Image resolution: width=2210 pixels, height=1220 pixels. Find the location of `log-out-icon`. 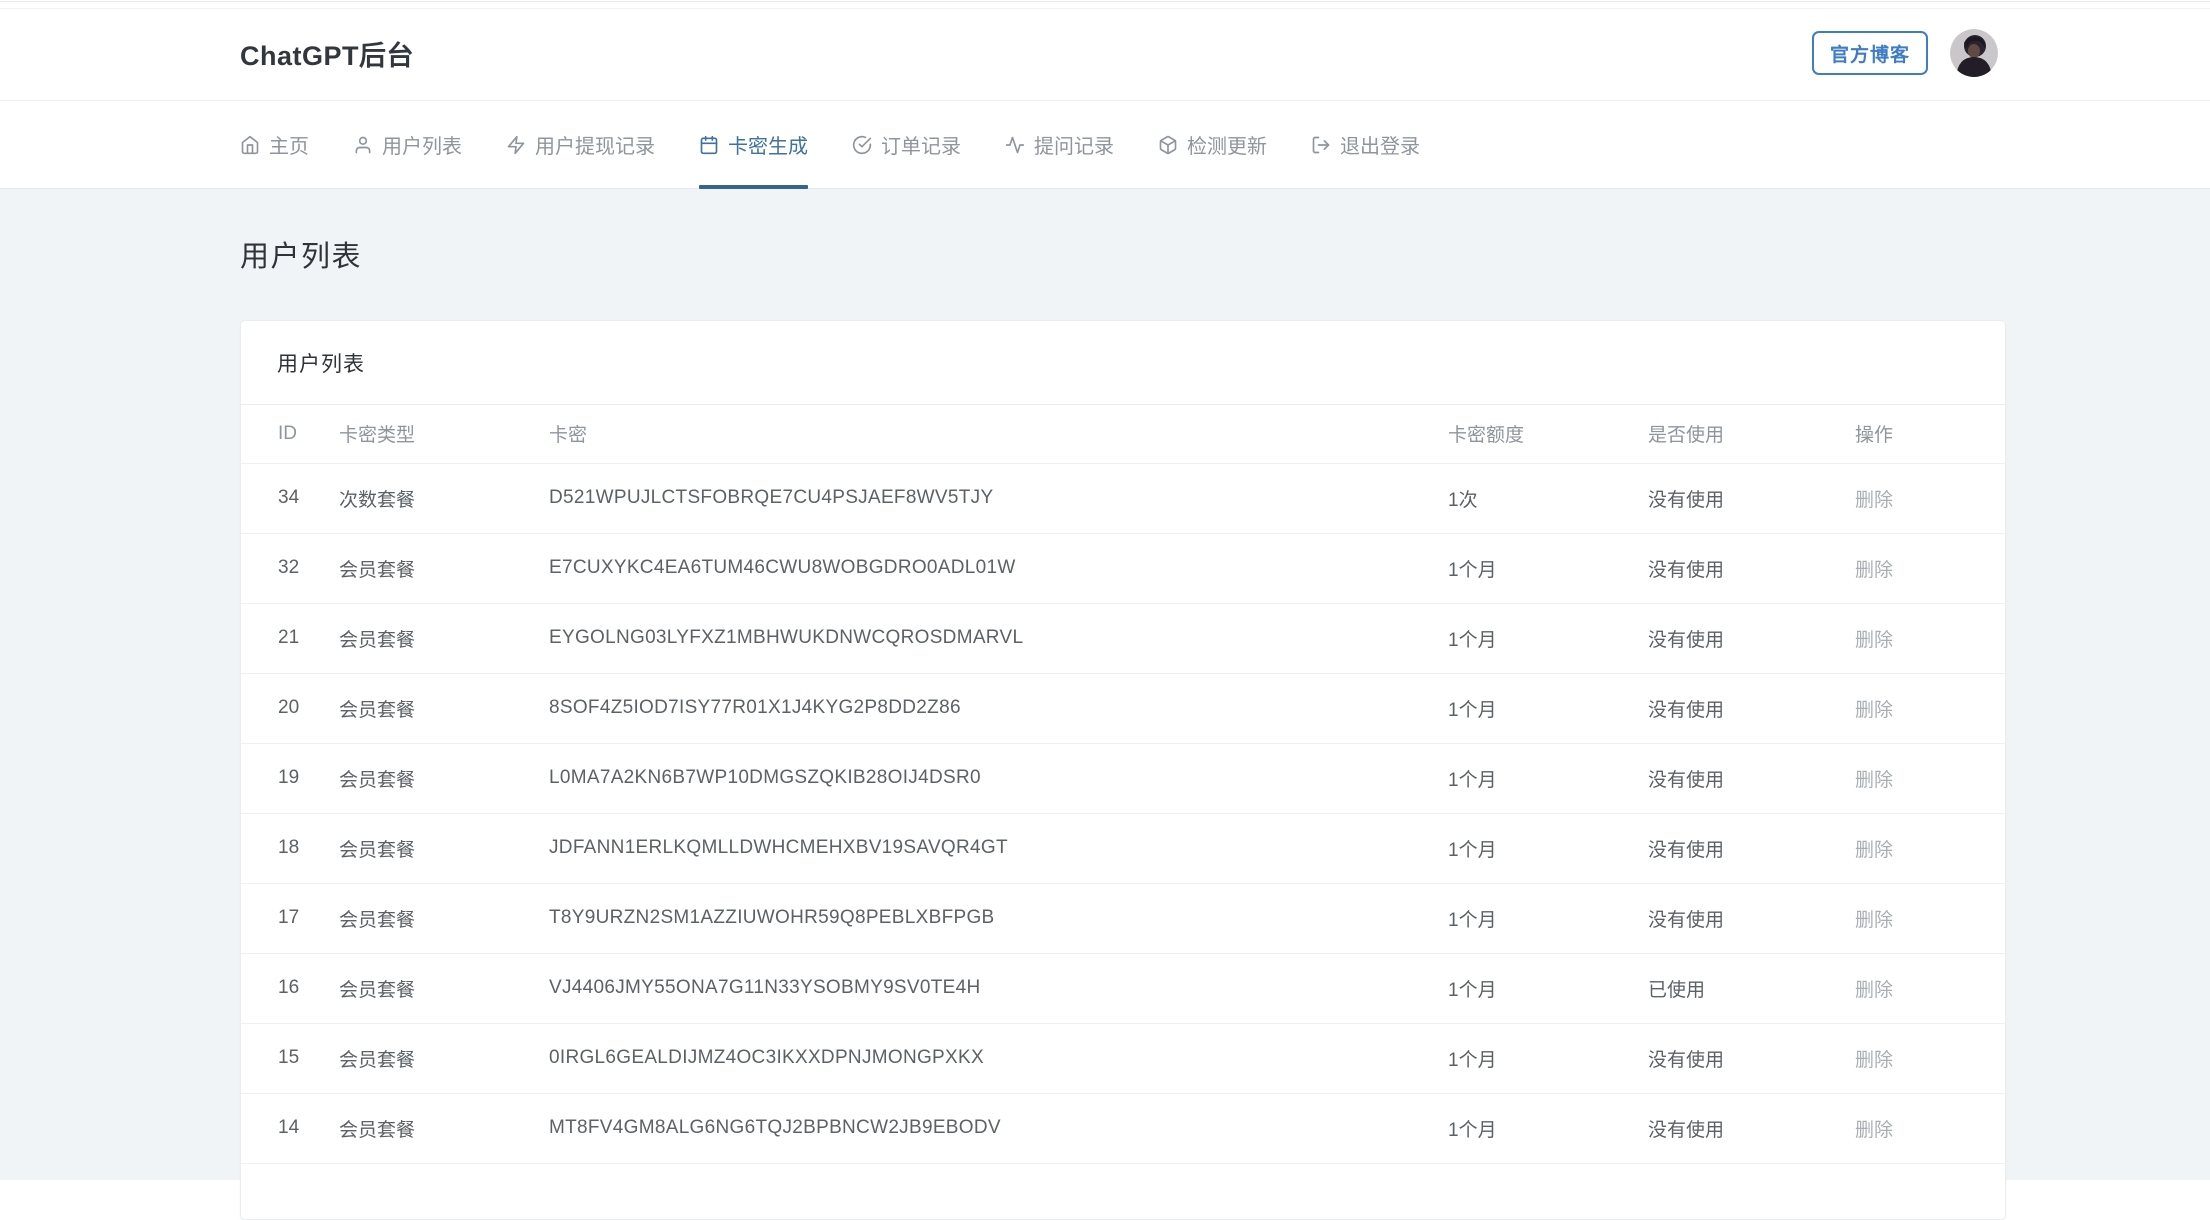

log-out-icon is located at coordinates (1321, 145).